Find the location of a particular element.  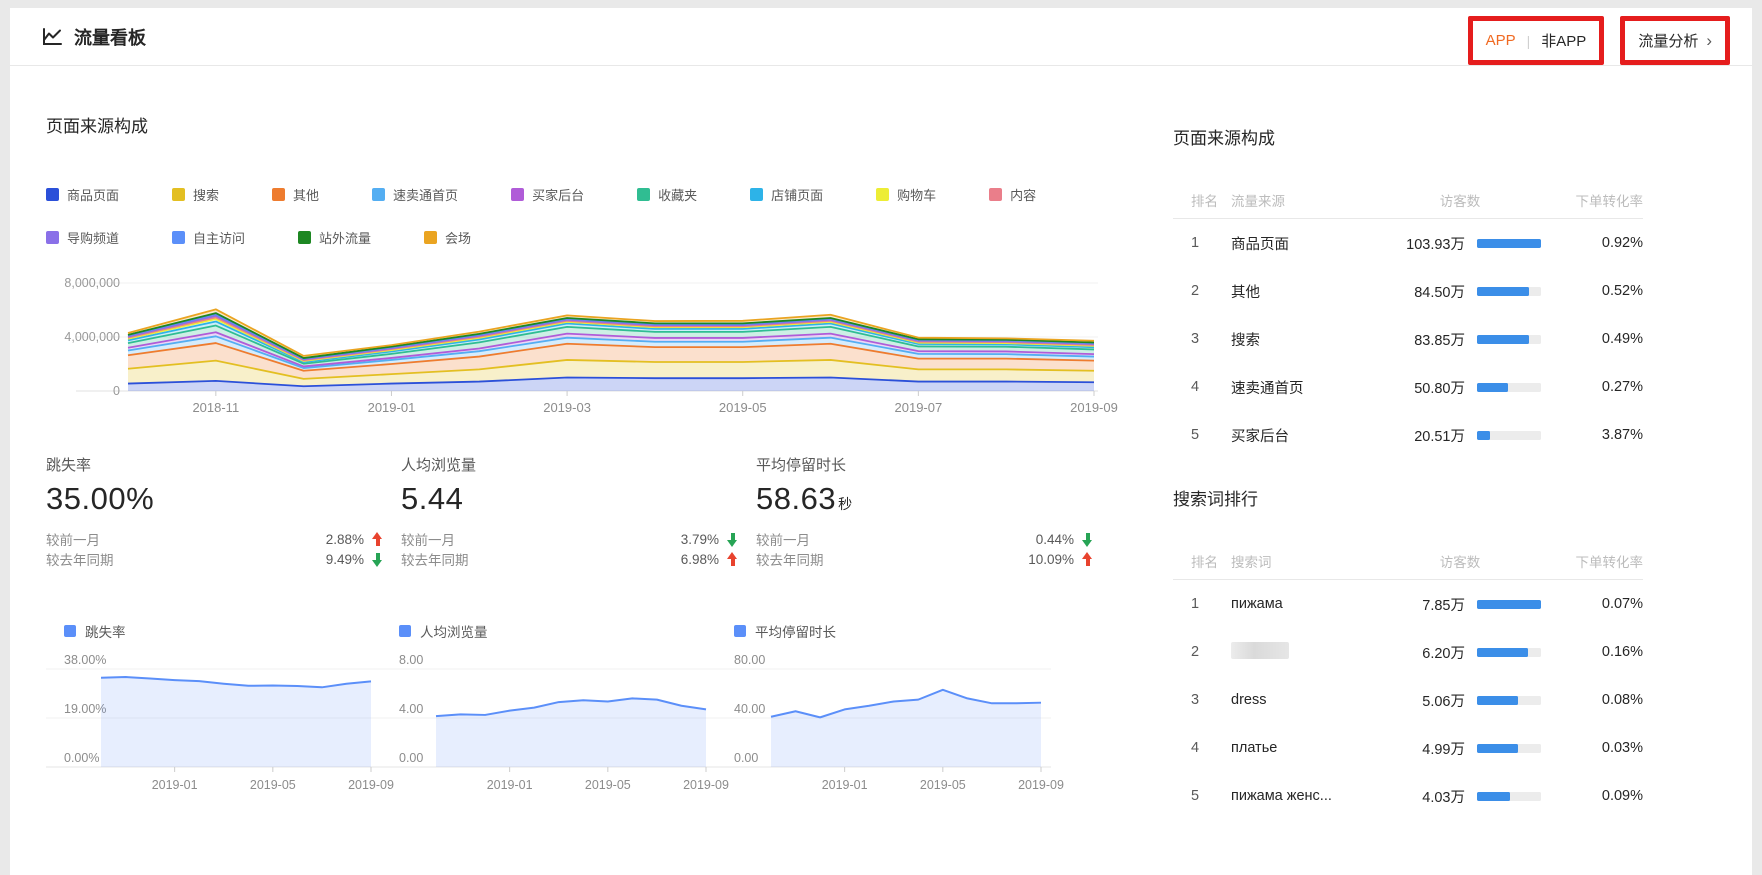

comparison-row: 较去年同期 10.09% is located at coordinates (931, 559).